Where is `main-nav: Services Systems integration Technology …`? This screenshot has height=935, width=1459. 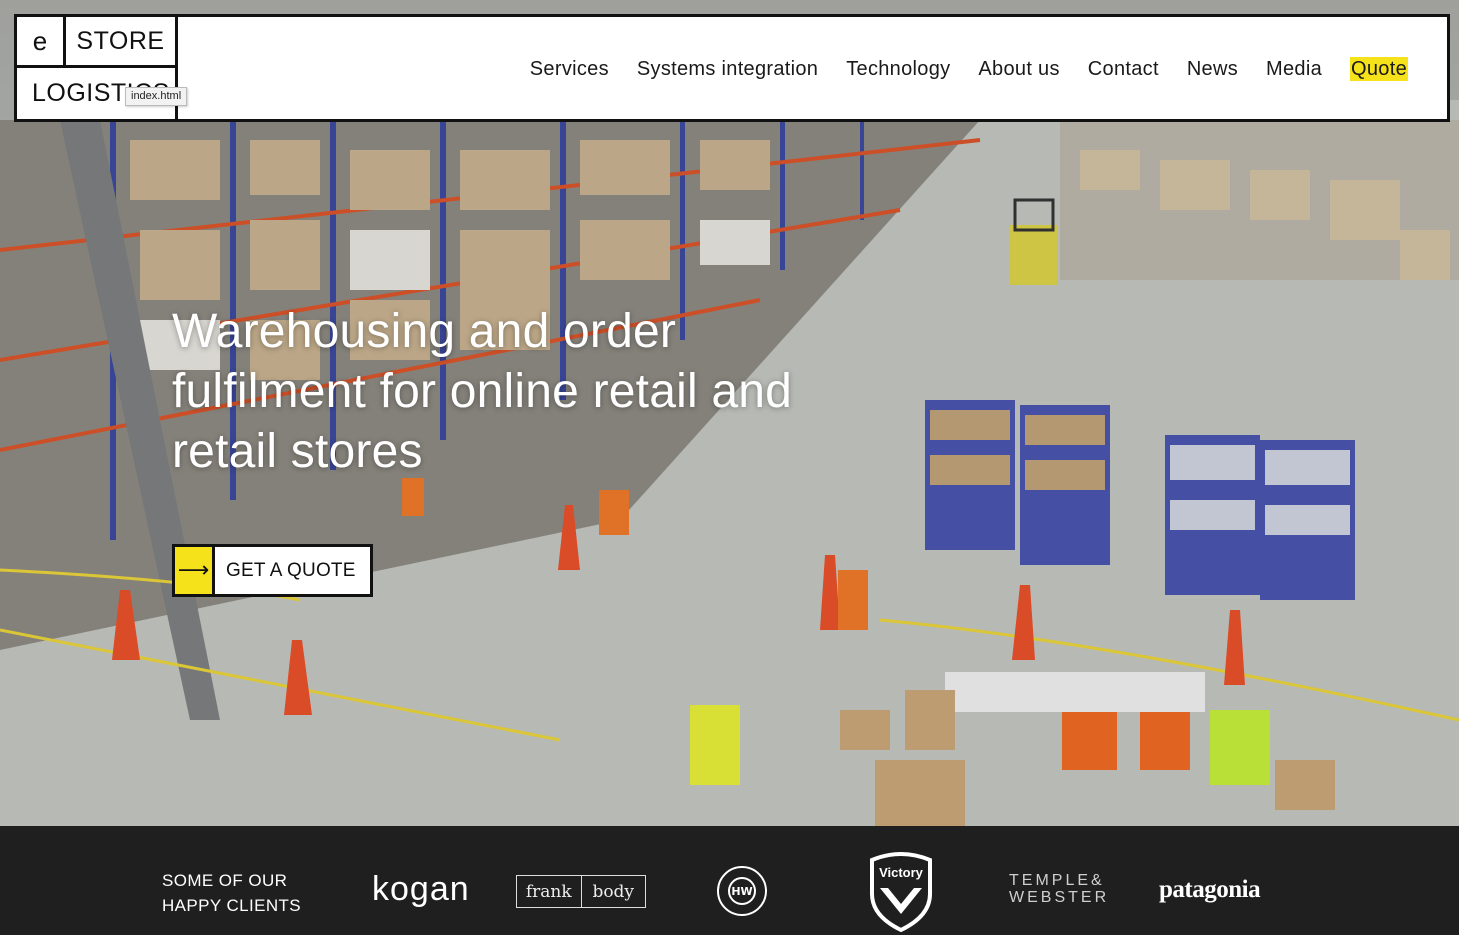
main-nav: Services Systems integration Technology … is located at coordinates (969, 69).